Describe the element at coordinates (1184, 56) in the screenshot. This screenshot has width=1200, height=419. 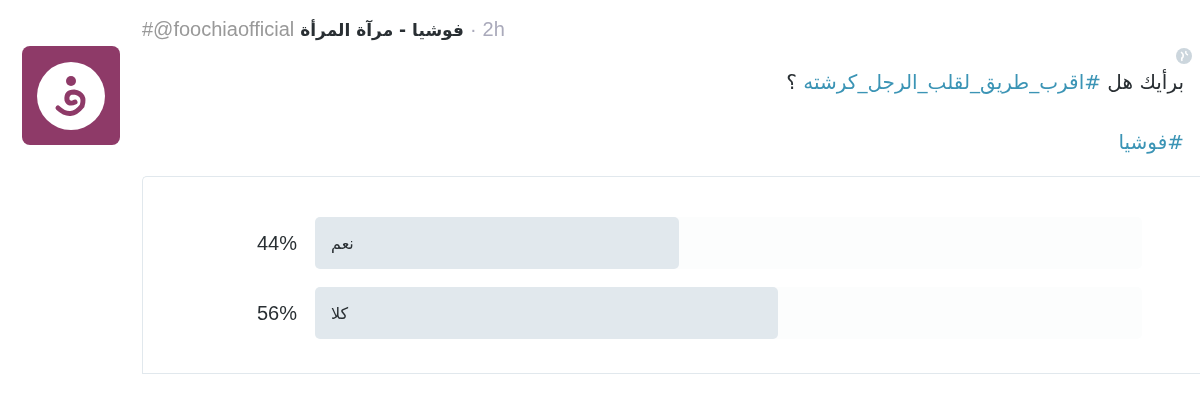
I see `globe-icon` at that location.